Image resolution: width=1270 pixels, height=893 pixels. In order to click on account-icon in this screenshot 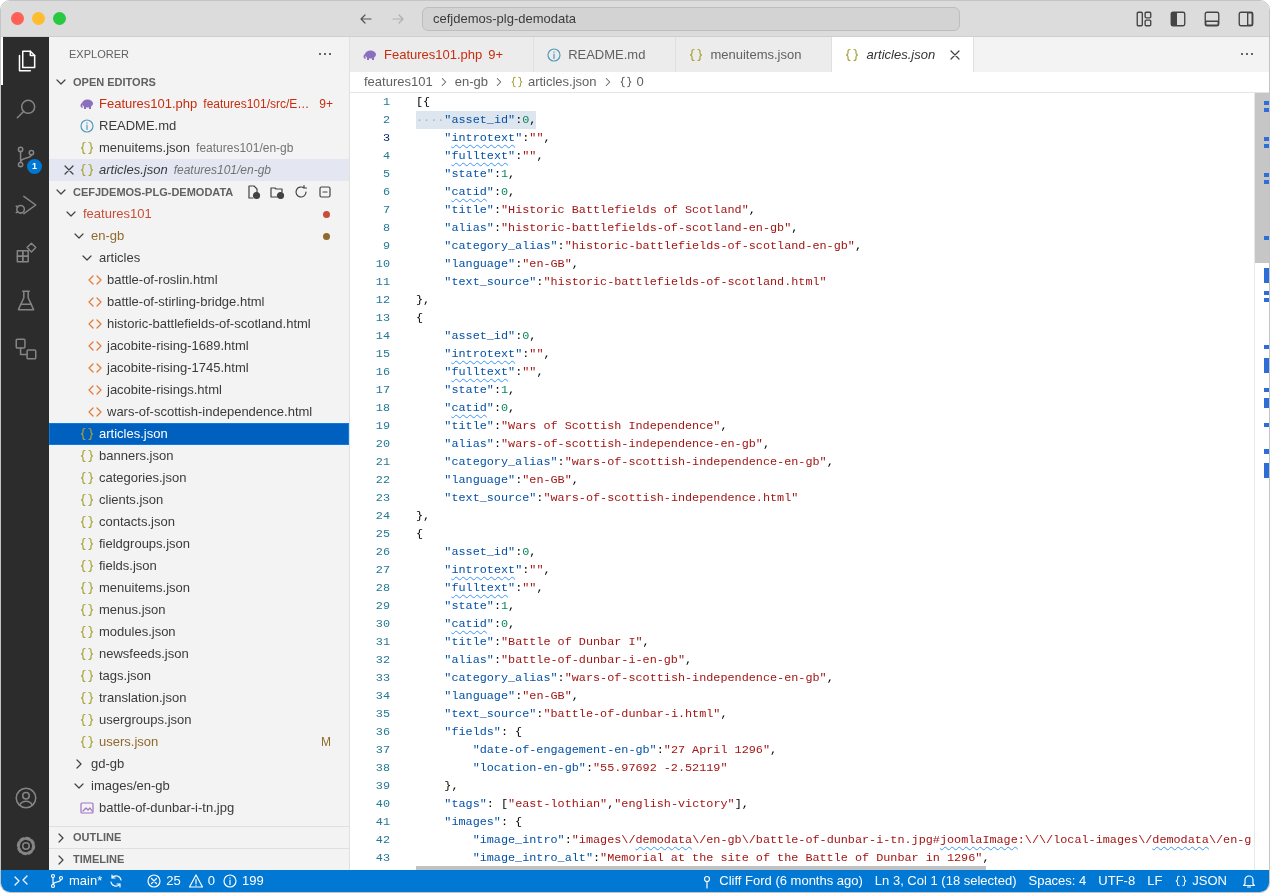, I will do `click(26, 798)`.